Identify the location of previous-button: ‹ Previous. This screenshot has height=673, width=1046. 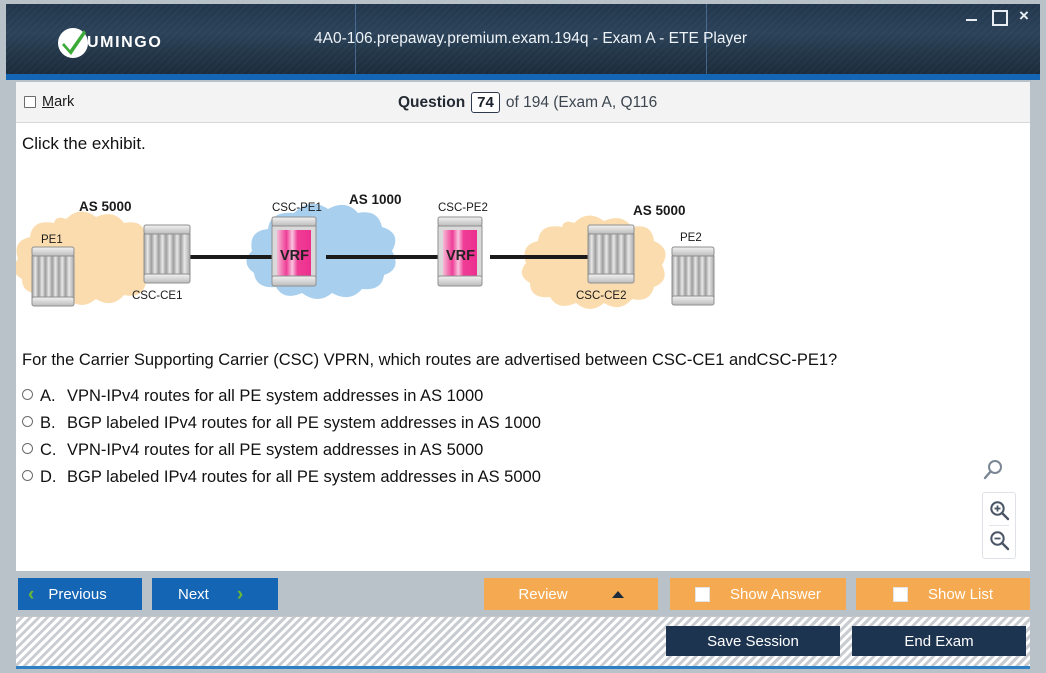
(80, 594).